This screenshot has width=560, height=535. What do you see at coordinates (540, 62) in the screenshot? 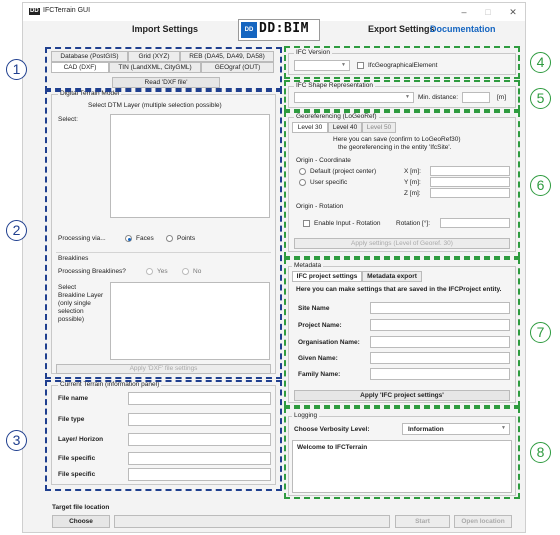
I see `callout-4: 4` at bounding box center [540, 62].